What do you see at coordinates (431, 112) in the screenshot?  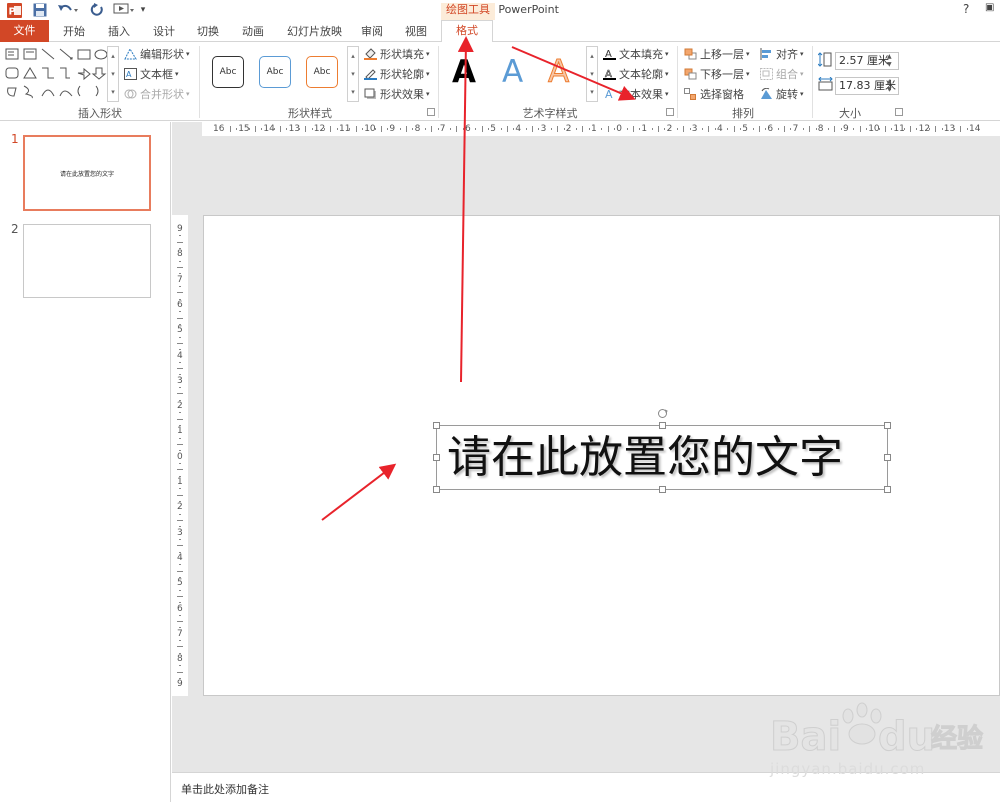 I see `shape-styles-dialog-launcher` at bounding box center [431, 112].